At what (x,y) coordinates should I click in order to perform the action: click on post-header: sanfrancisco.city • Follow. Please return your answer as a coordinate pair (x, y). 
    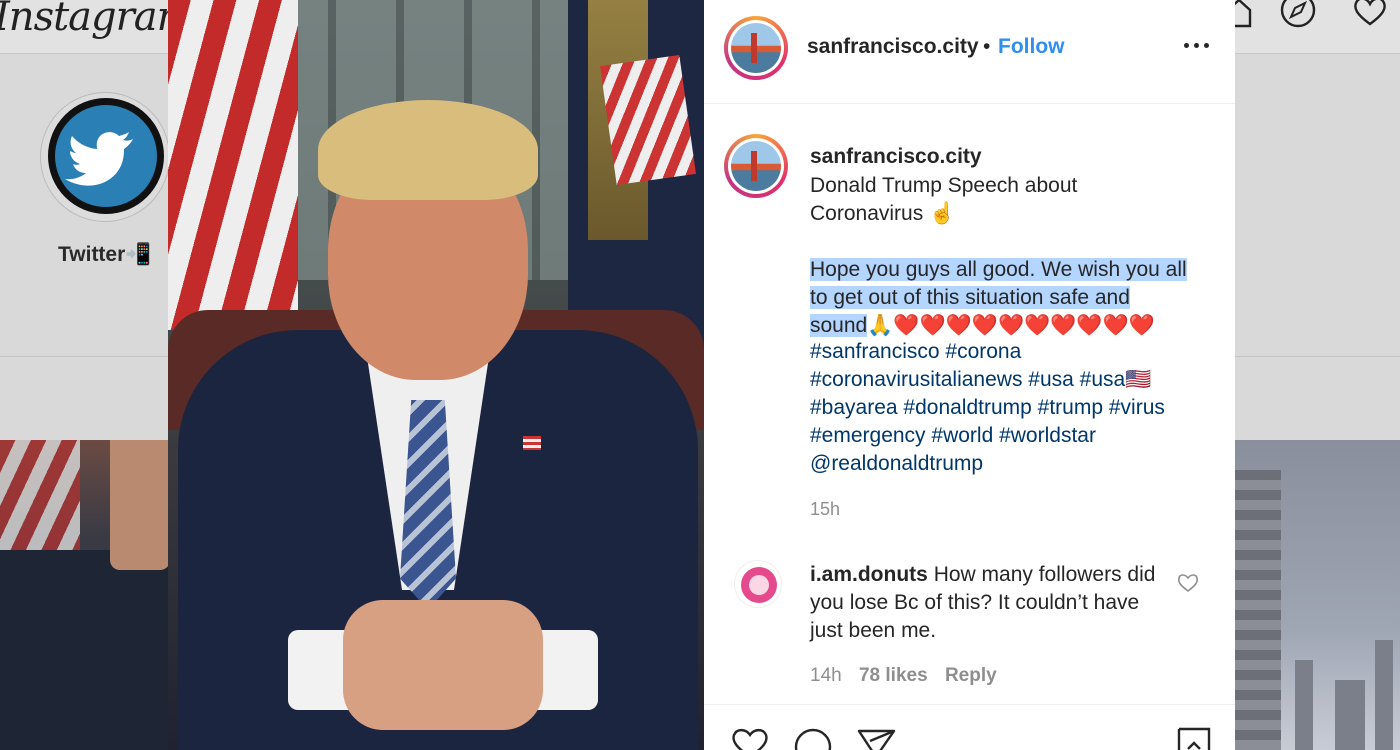
    Looking at the image, I should click on (969, 52).